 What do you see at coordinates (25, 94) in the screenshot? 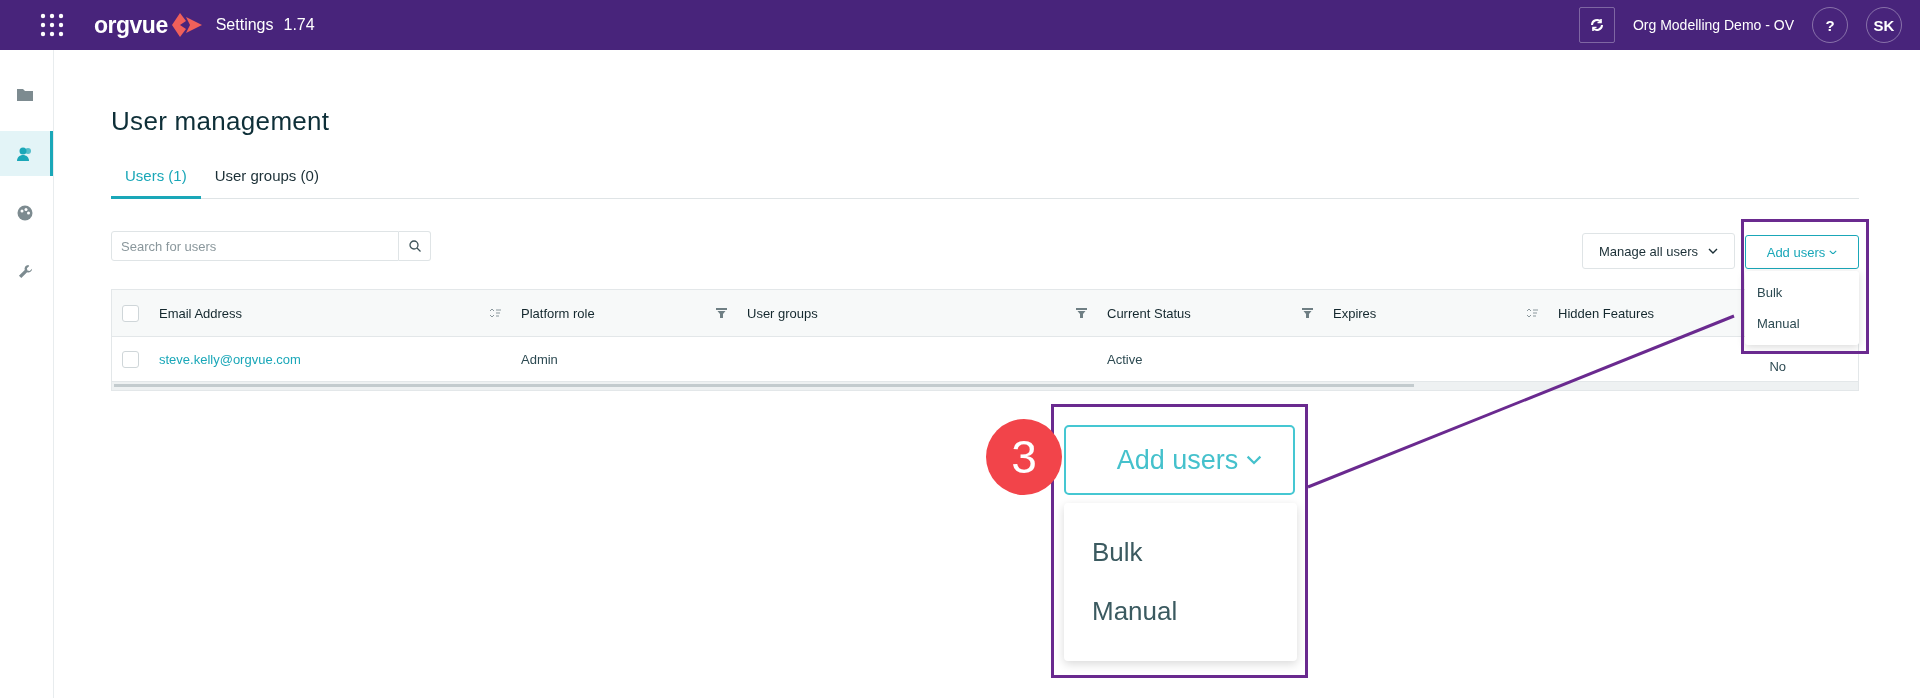
I see `folder-icon` at bounding box center [25, 94].